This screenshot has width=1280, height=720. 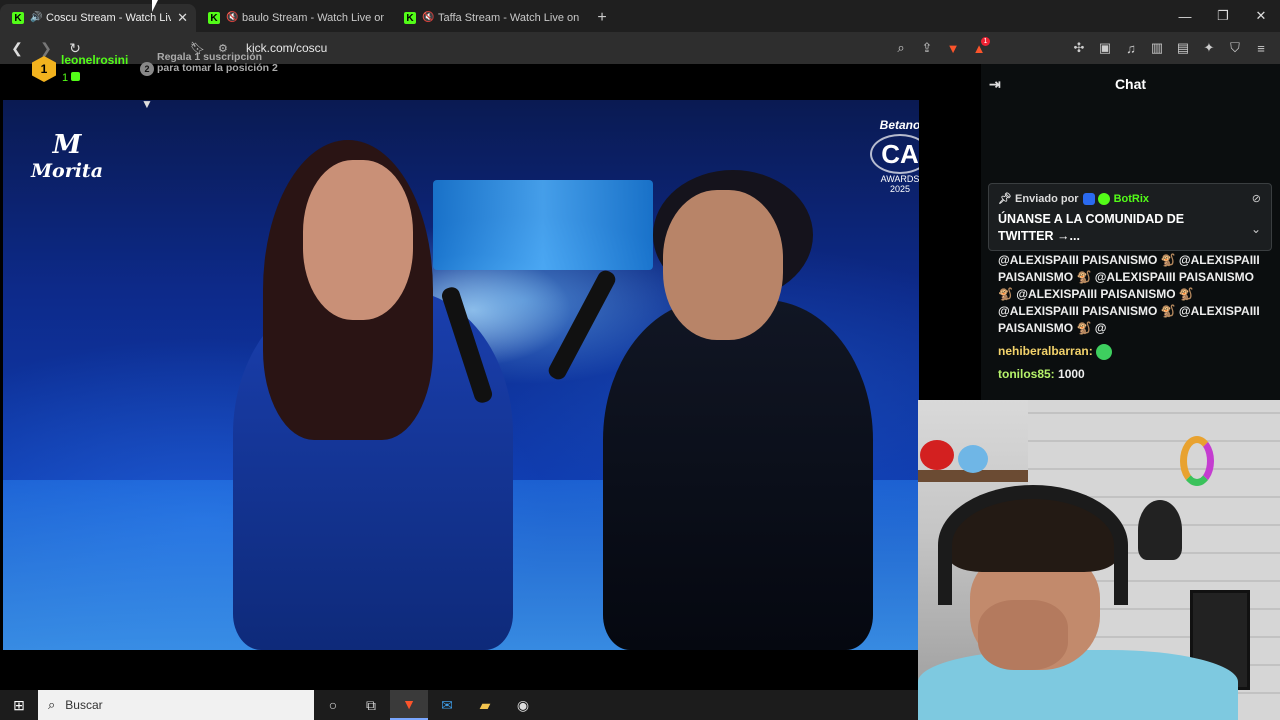 I want to click on webcam-overlay, so click(x=1099, y=560).